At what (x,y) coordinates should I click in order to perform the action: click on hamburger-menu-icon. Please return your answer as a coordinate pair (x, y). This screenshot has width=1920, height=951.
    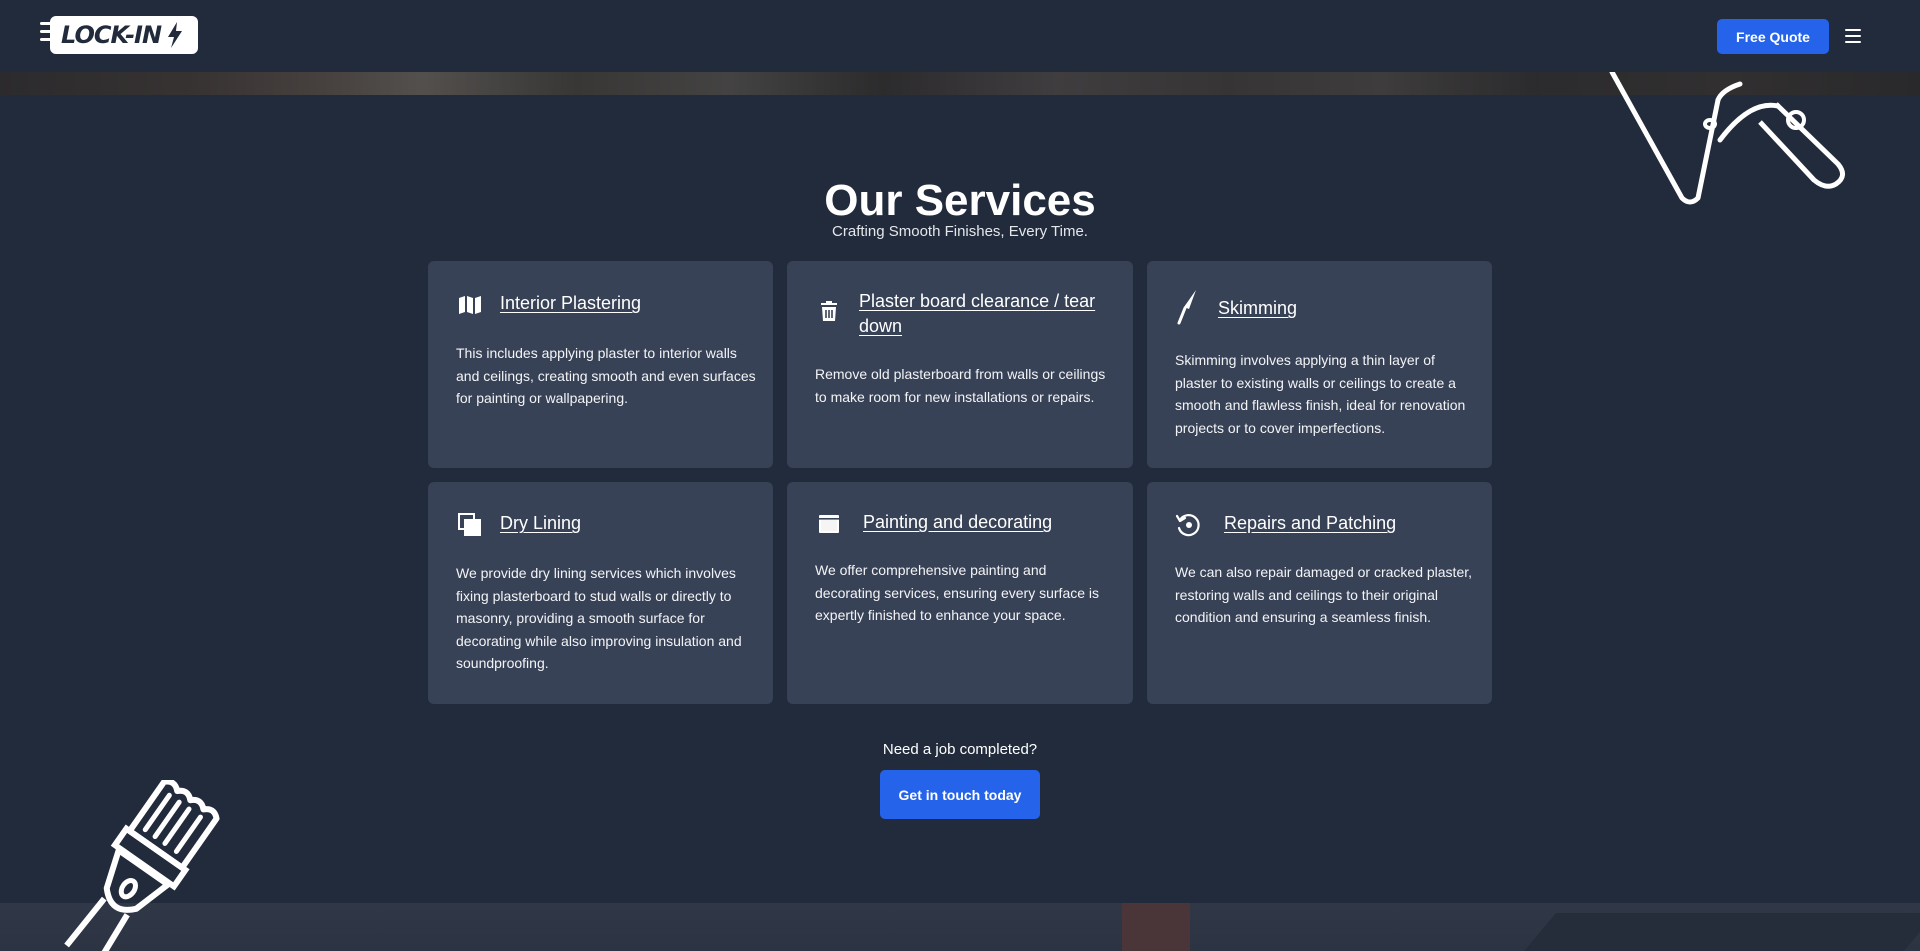
    Looking at the image, I should click on (1853, 36).